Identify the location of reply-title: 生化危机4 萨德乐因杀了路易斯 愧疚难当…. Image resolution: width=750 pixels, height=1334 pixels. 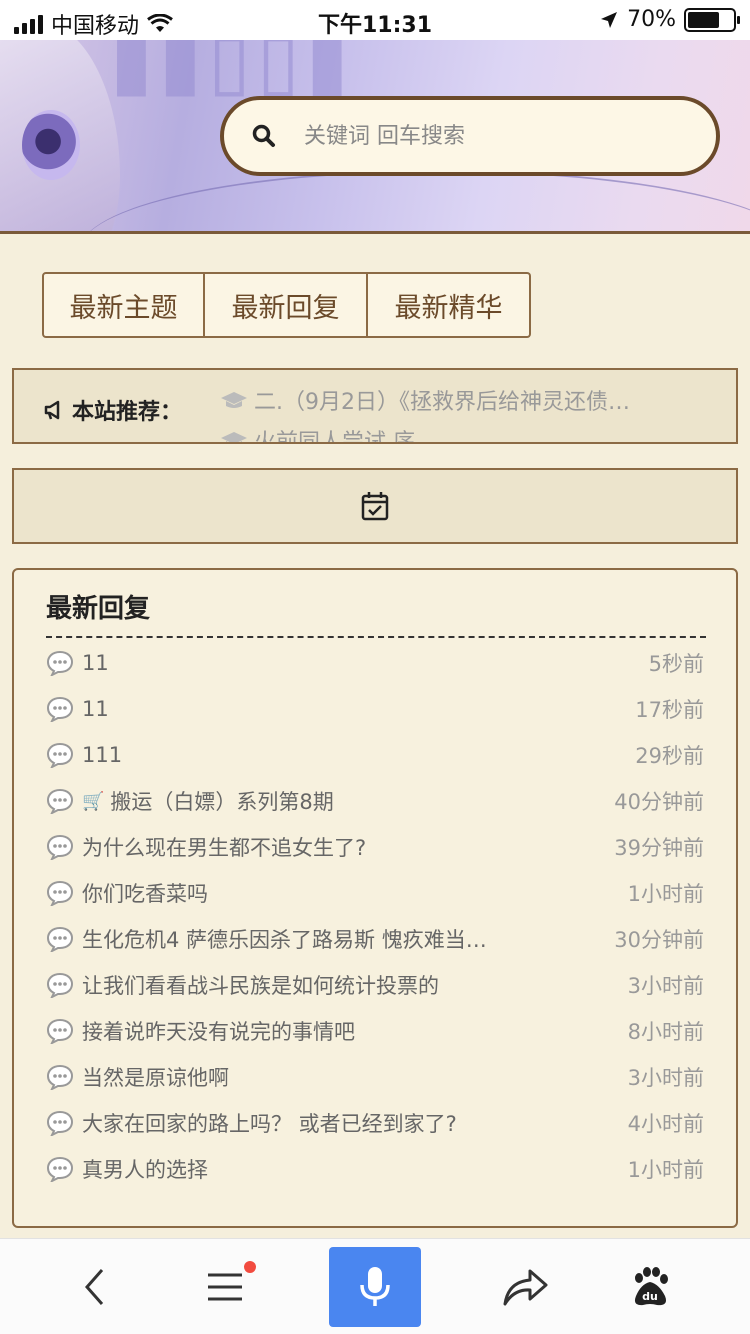
(284, 940).